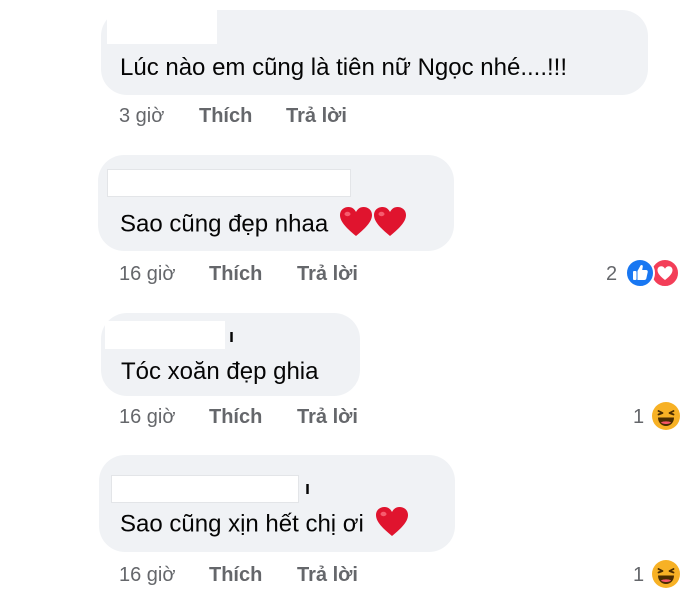 The width and height of the screenshot is (700, 601). What do you see at coordinates (147, 575) in the screenshot?
I see `comment-timestamp: 16 giờ` at bounding box center [147, 575].